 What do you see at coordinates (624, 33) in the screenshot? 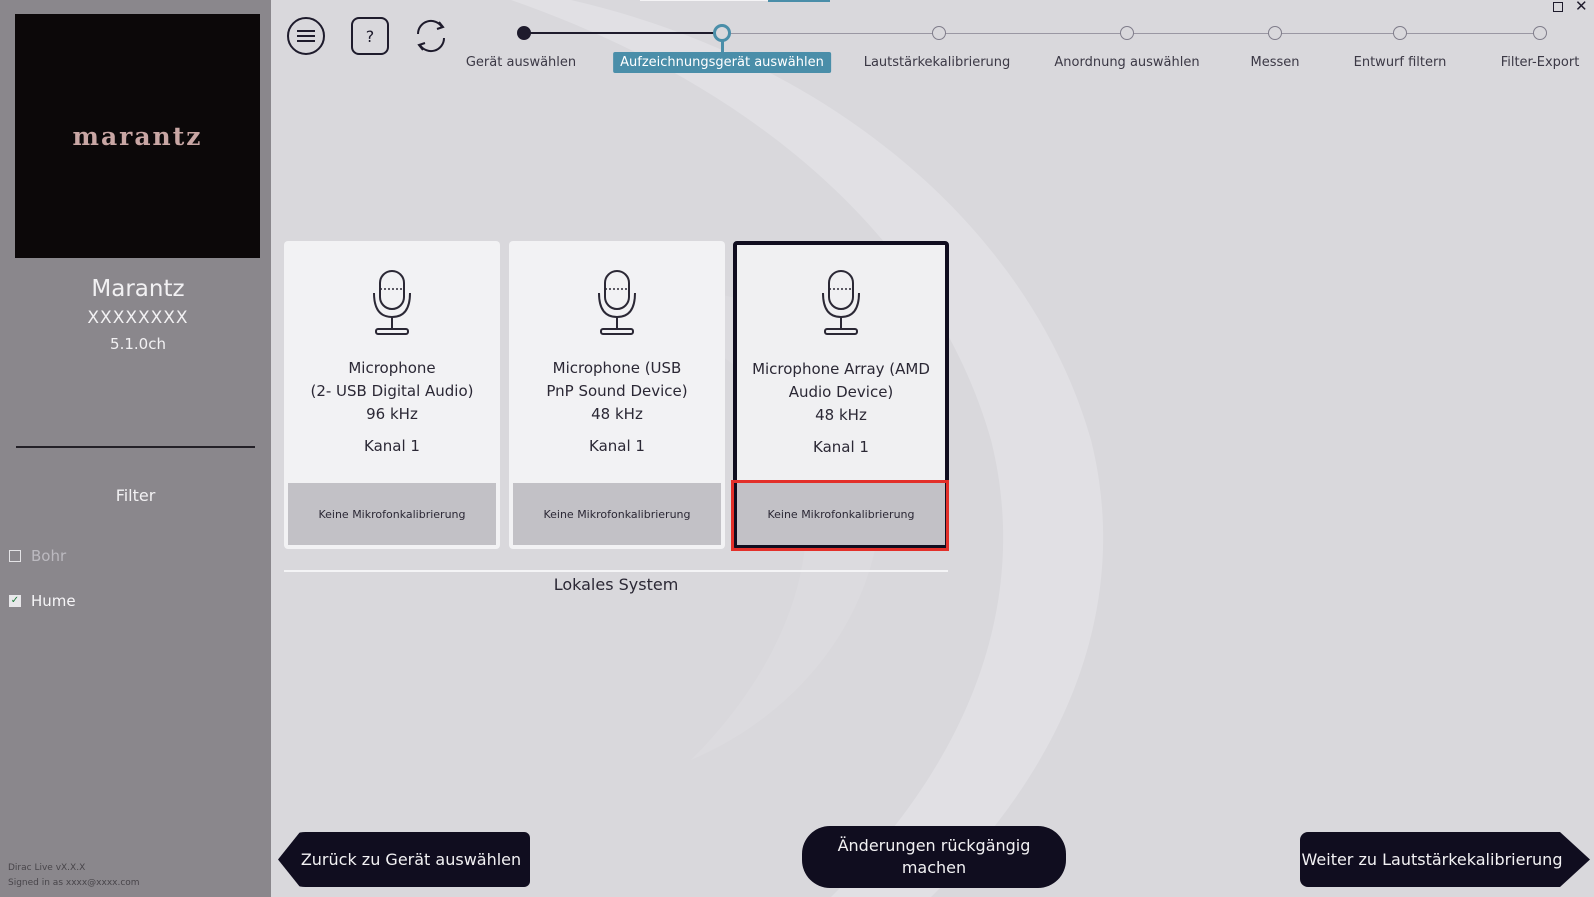
I see `stepper-progress-line` at bounding box center [624, 33].